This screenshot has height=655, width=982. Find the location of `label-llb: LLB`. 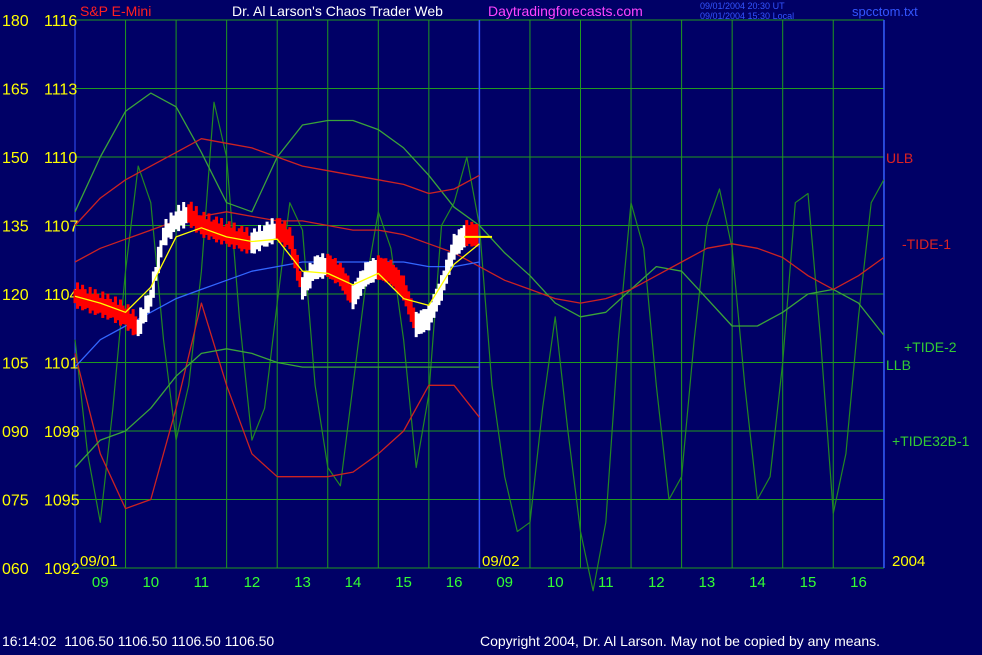

label-llb: LLB is located at coordinates (898, 365).